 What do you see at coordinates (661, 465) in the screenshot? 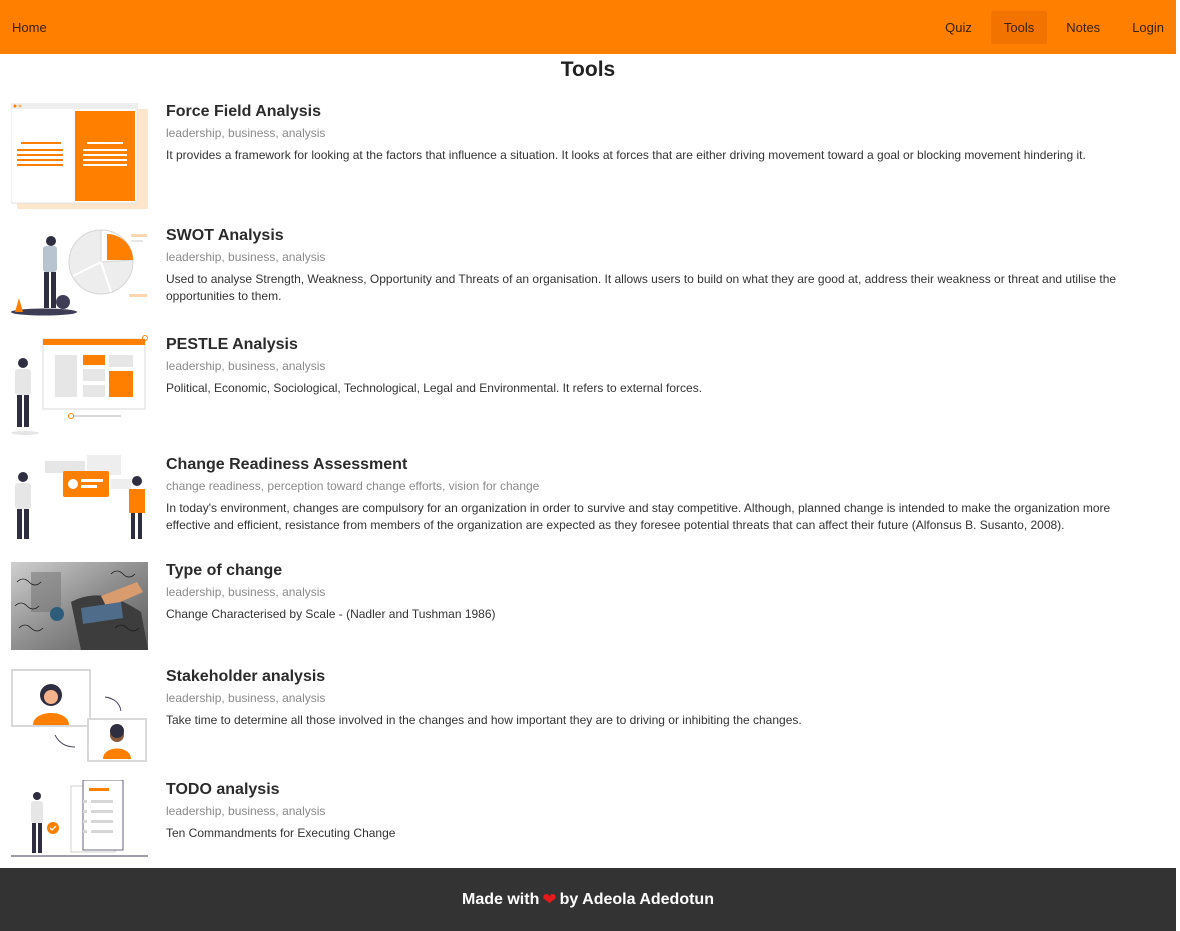
I see `tool-title: Change Readiness Assessment` at bounding box center [661, 465].